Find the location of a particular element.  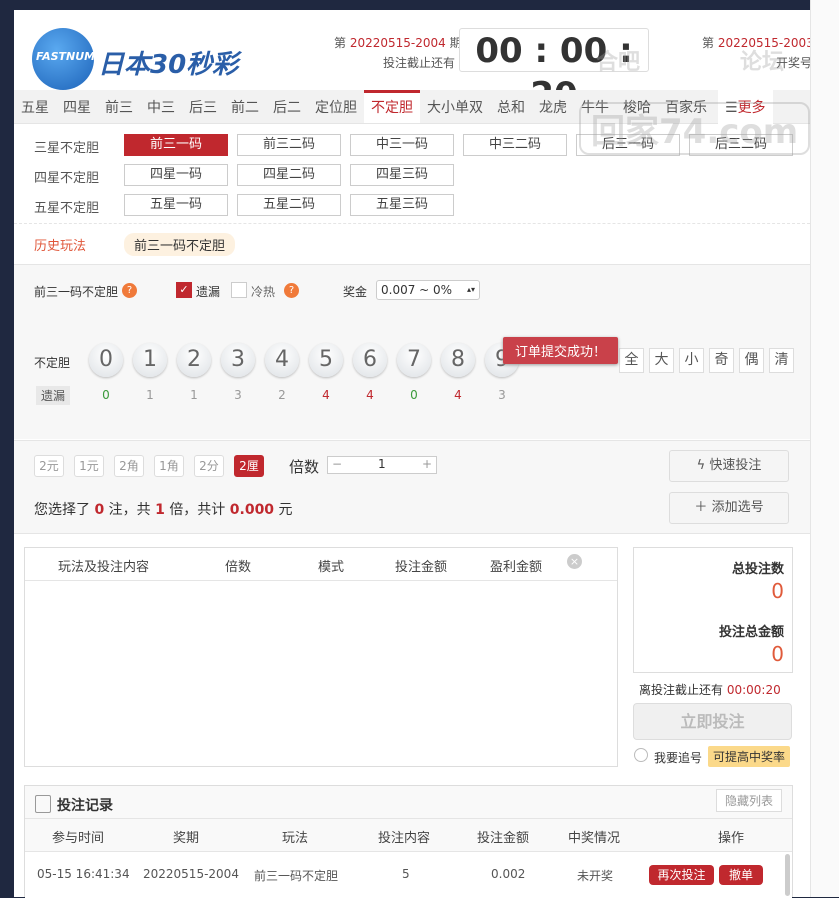

number-ball-5: 5 is located at coordinates (326, 360).